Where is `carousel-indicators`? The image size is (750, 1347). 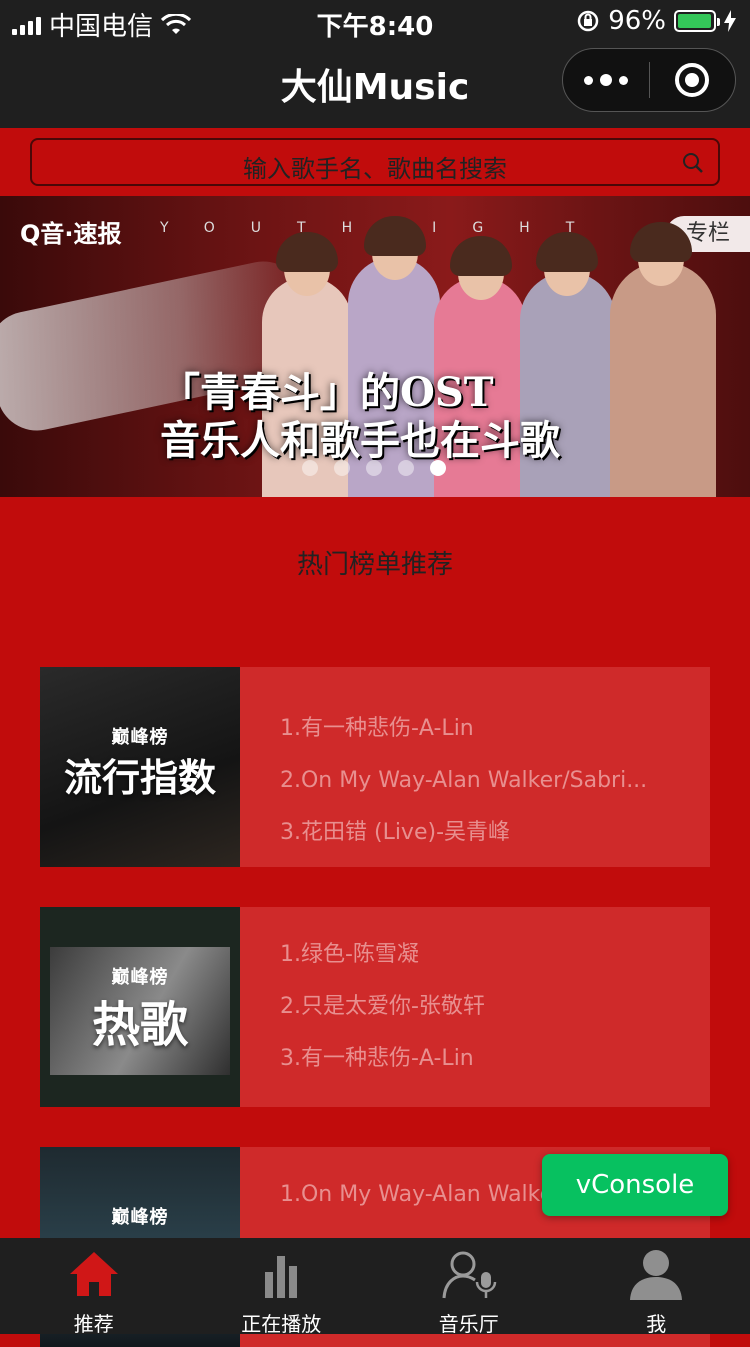 carousel-indicators is located at coordinates (374, 468).